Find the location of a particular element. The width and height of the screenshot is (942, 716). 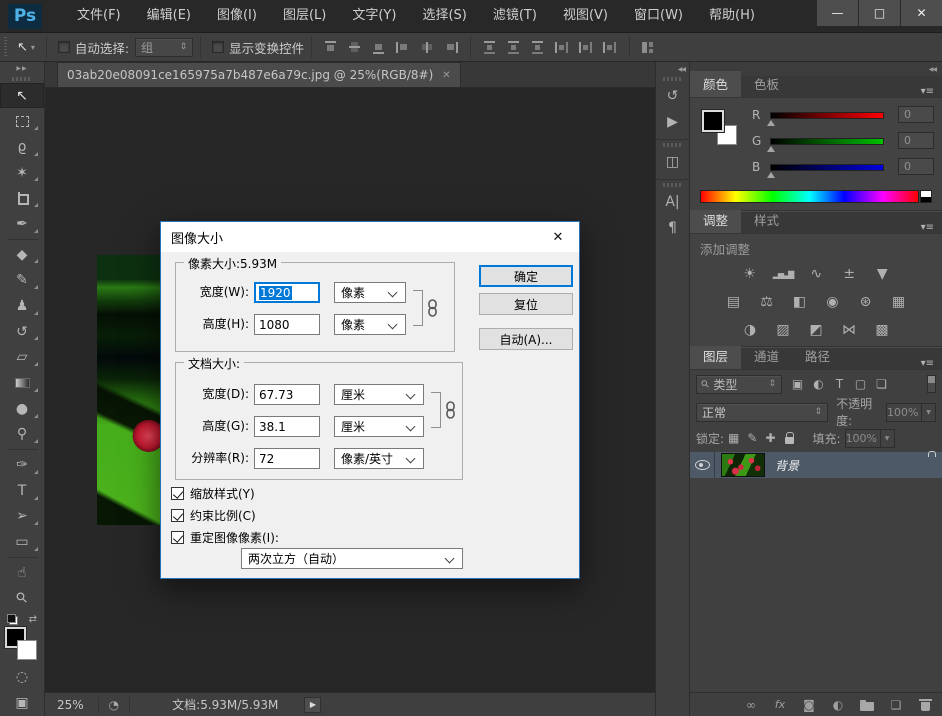

spot-healing-brush-tool: ◆ is located at coordinates (22, 255).